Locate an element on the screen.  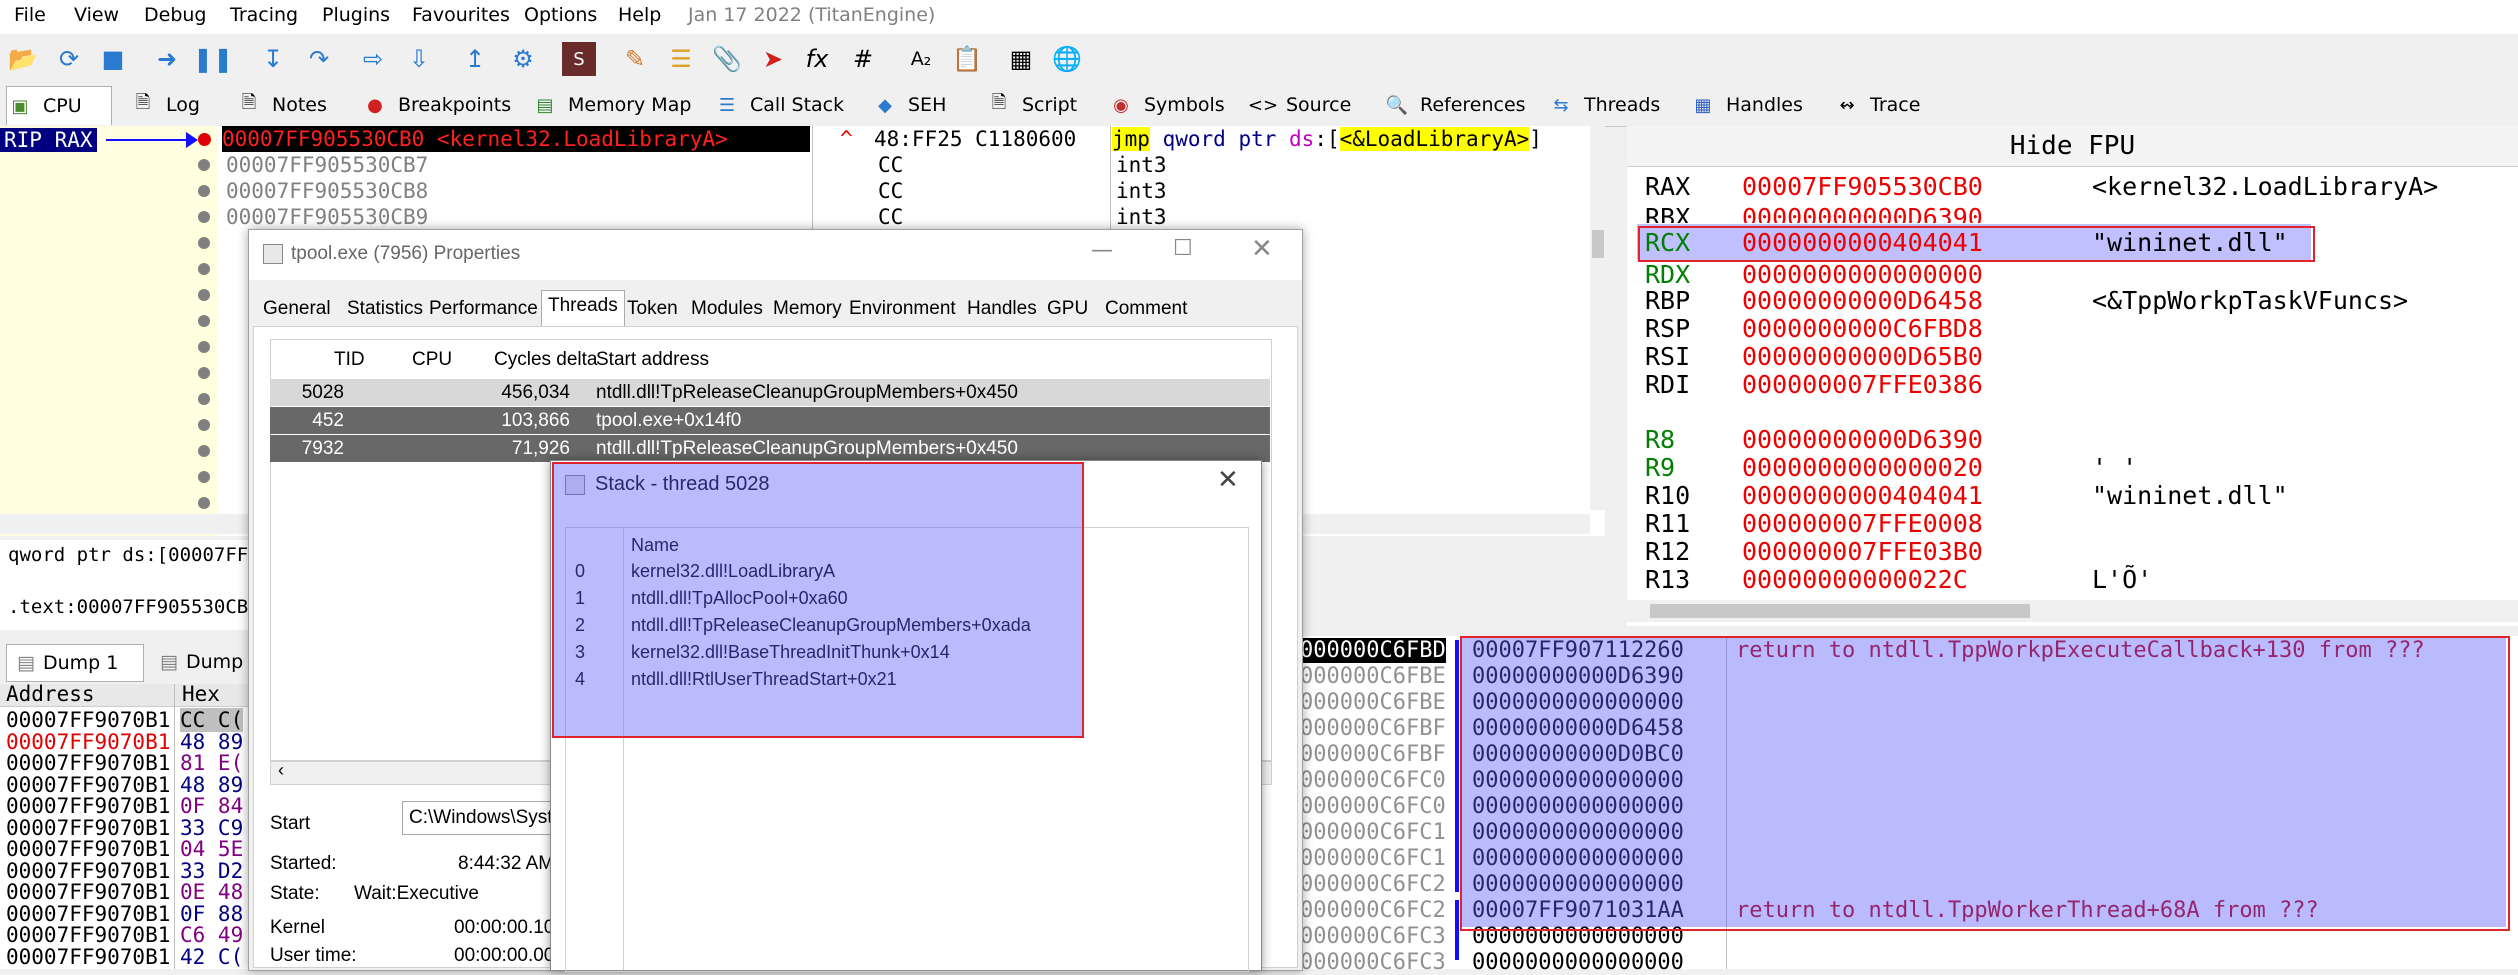
start-address-field: C:\Windows\Syst is located at coordinates (486, 818).